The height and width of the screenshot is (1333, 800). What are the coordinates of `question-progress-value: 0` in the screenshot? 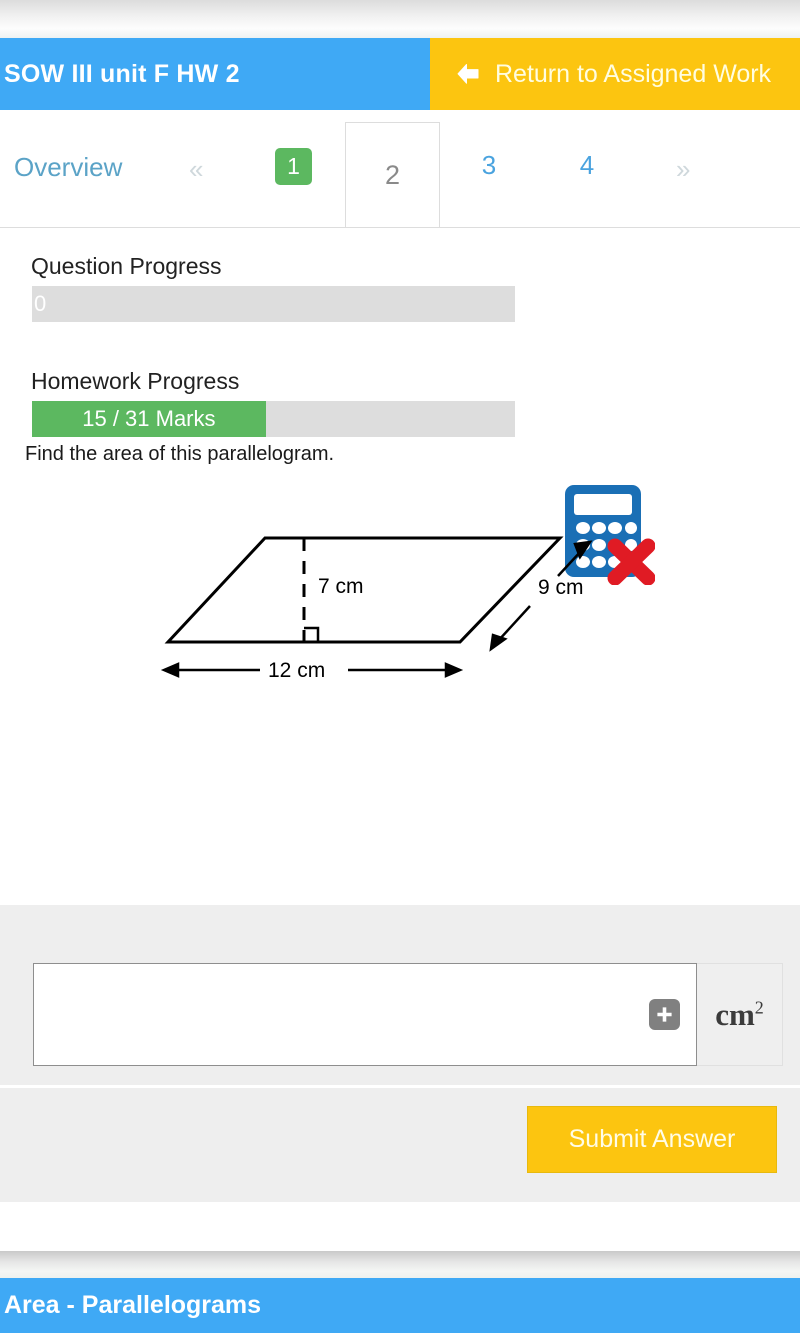 It's located at (40, 303).